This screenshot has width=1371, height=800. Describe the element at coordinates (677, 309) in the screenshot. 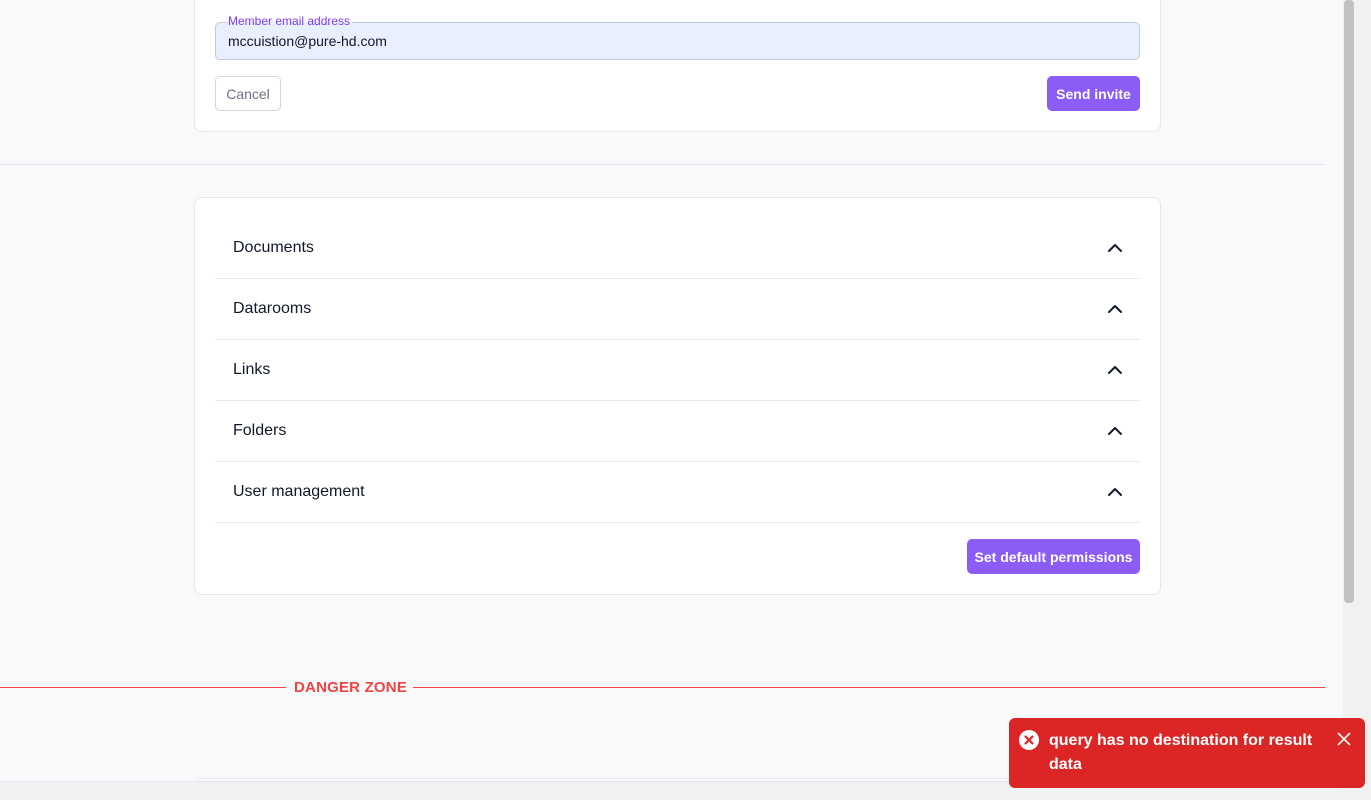

I see `permission-section-datarooms: Datarooms` at that location.